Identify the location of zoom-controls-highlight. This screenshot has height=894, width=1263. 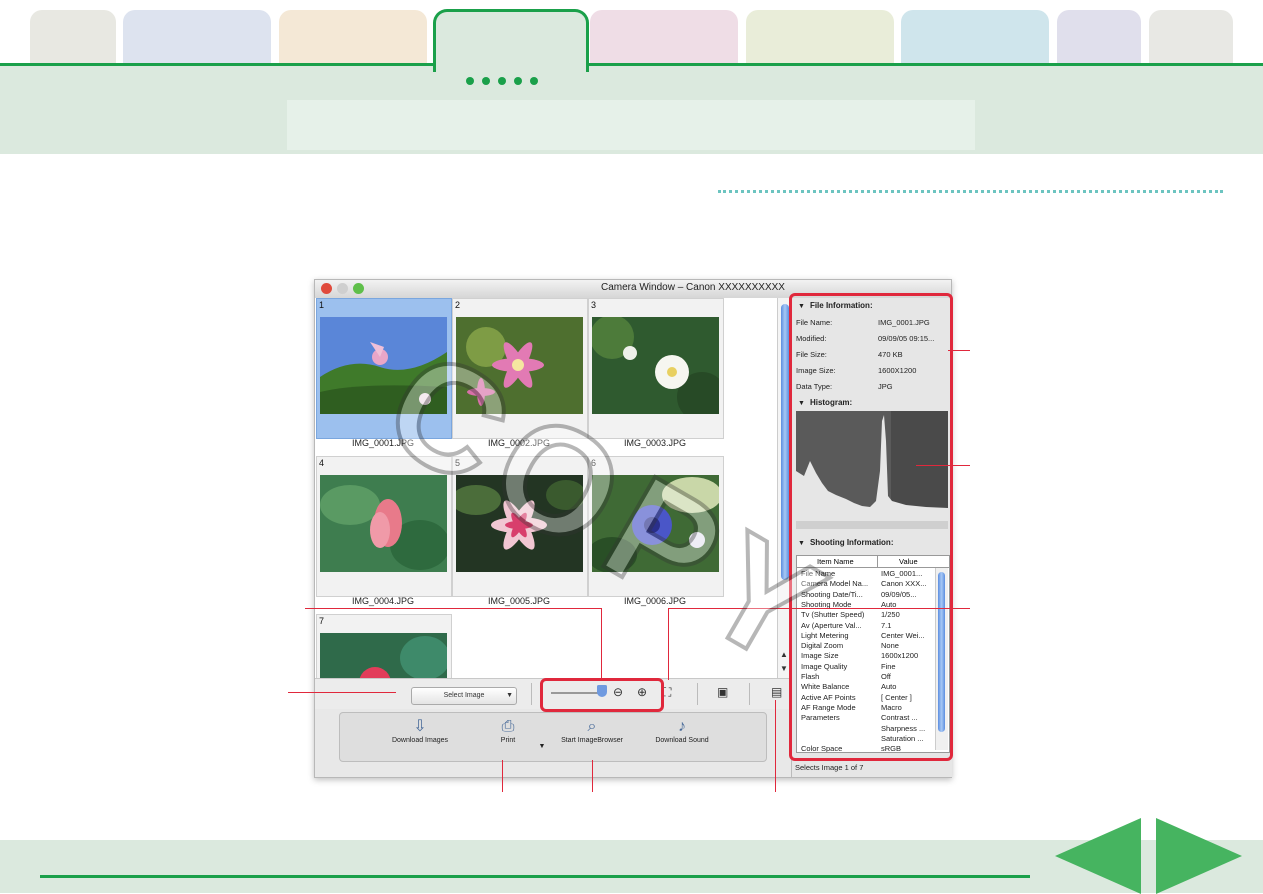
(602, 695).